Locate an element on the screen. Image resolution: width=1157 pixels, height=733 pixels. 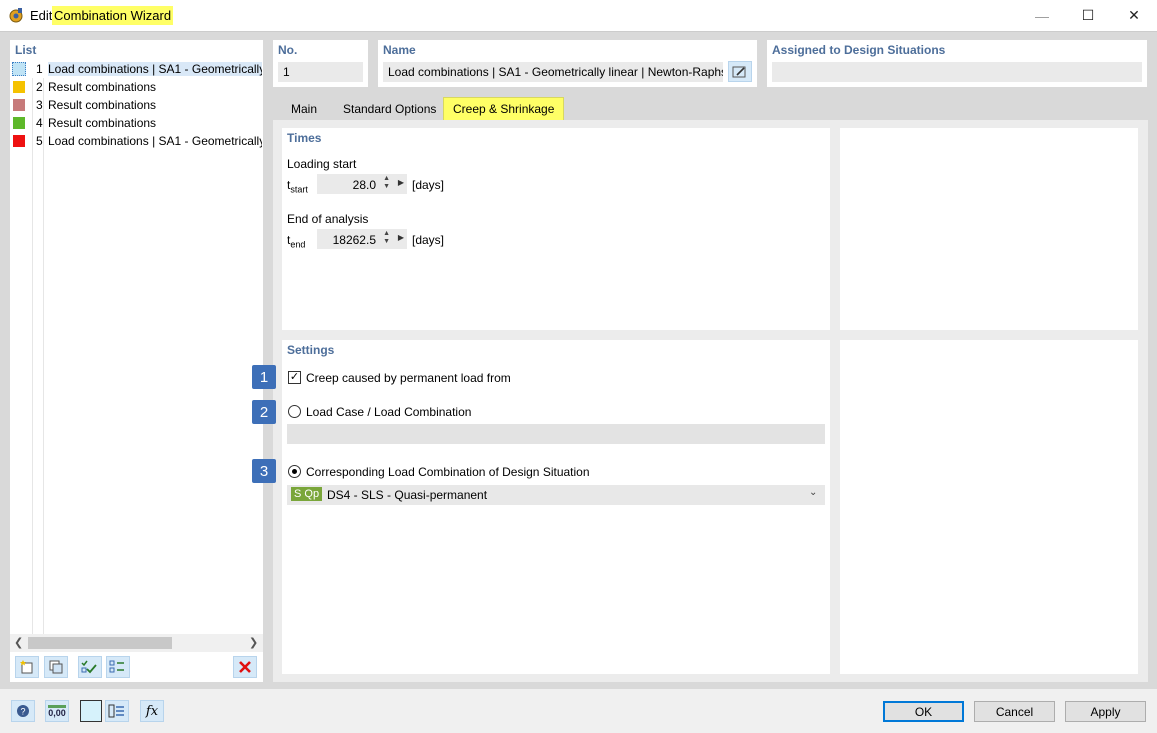
toggle-check-icon is located at coordinates (116, 666).